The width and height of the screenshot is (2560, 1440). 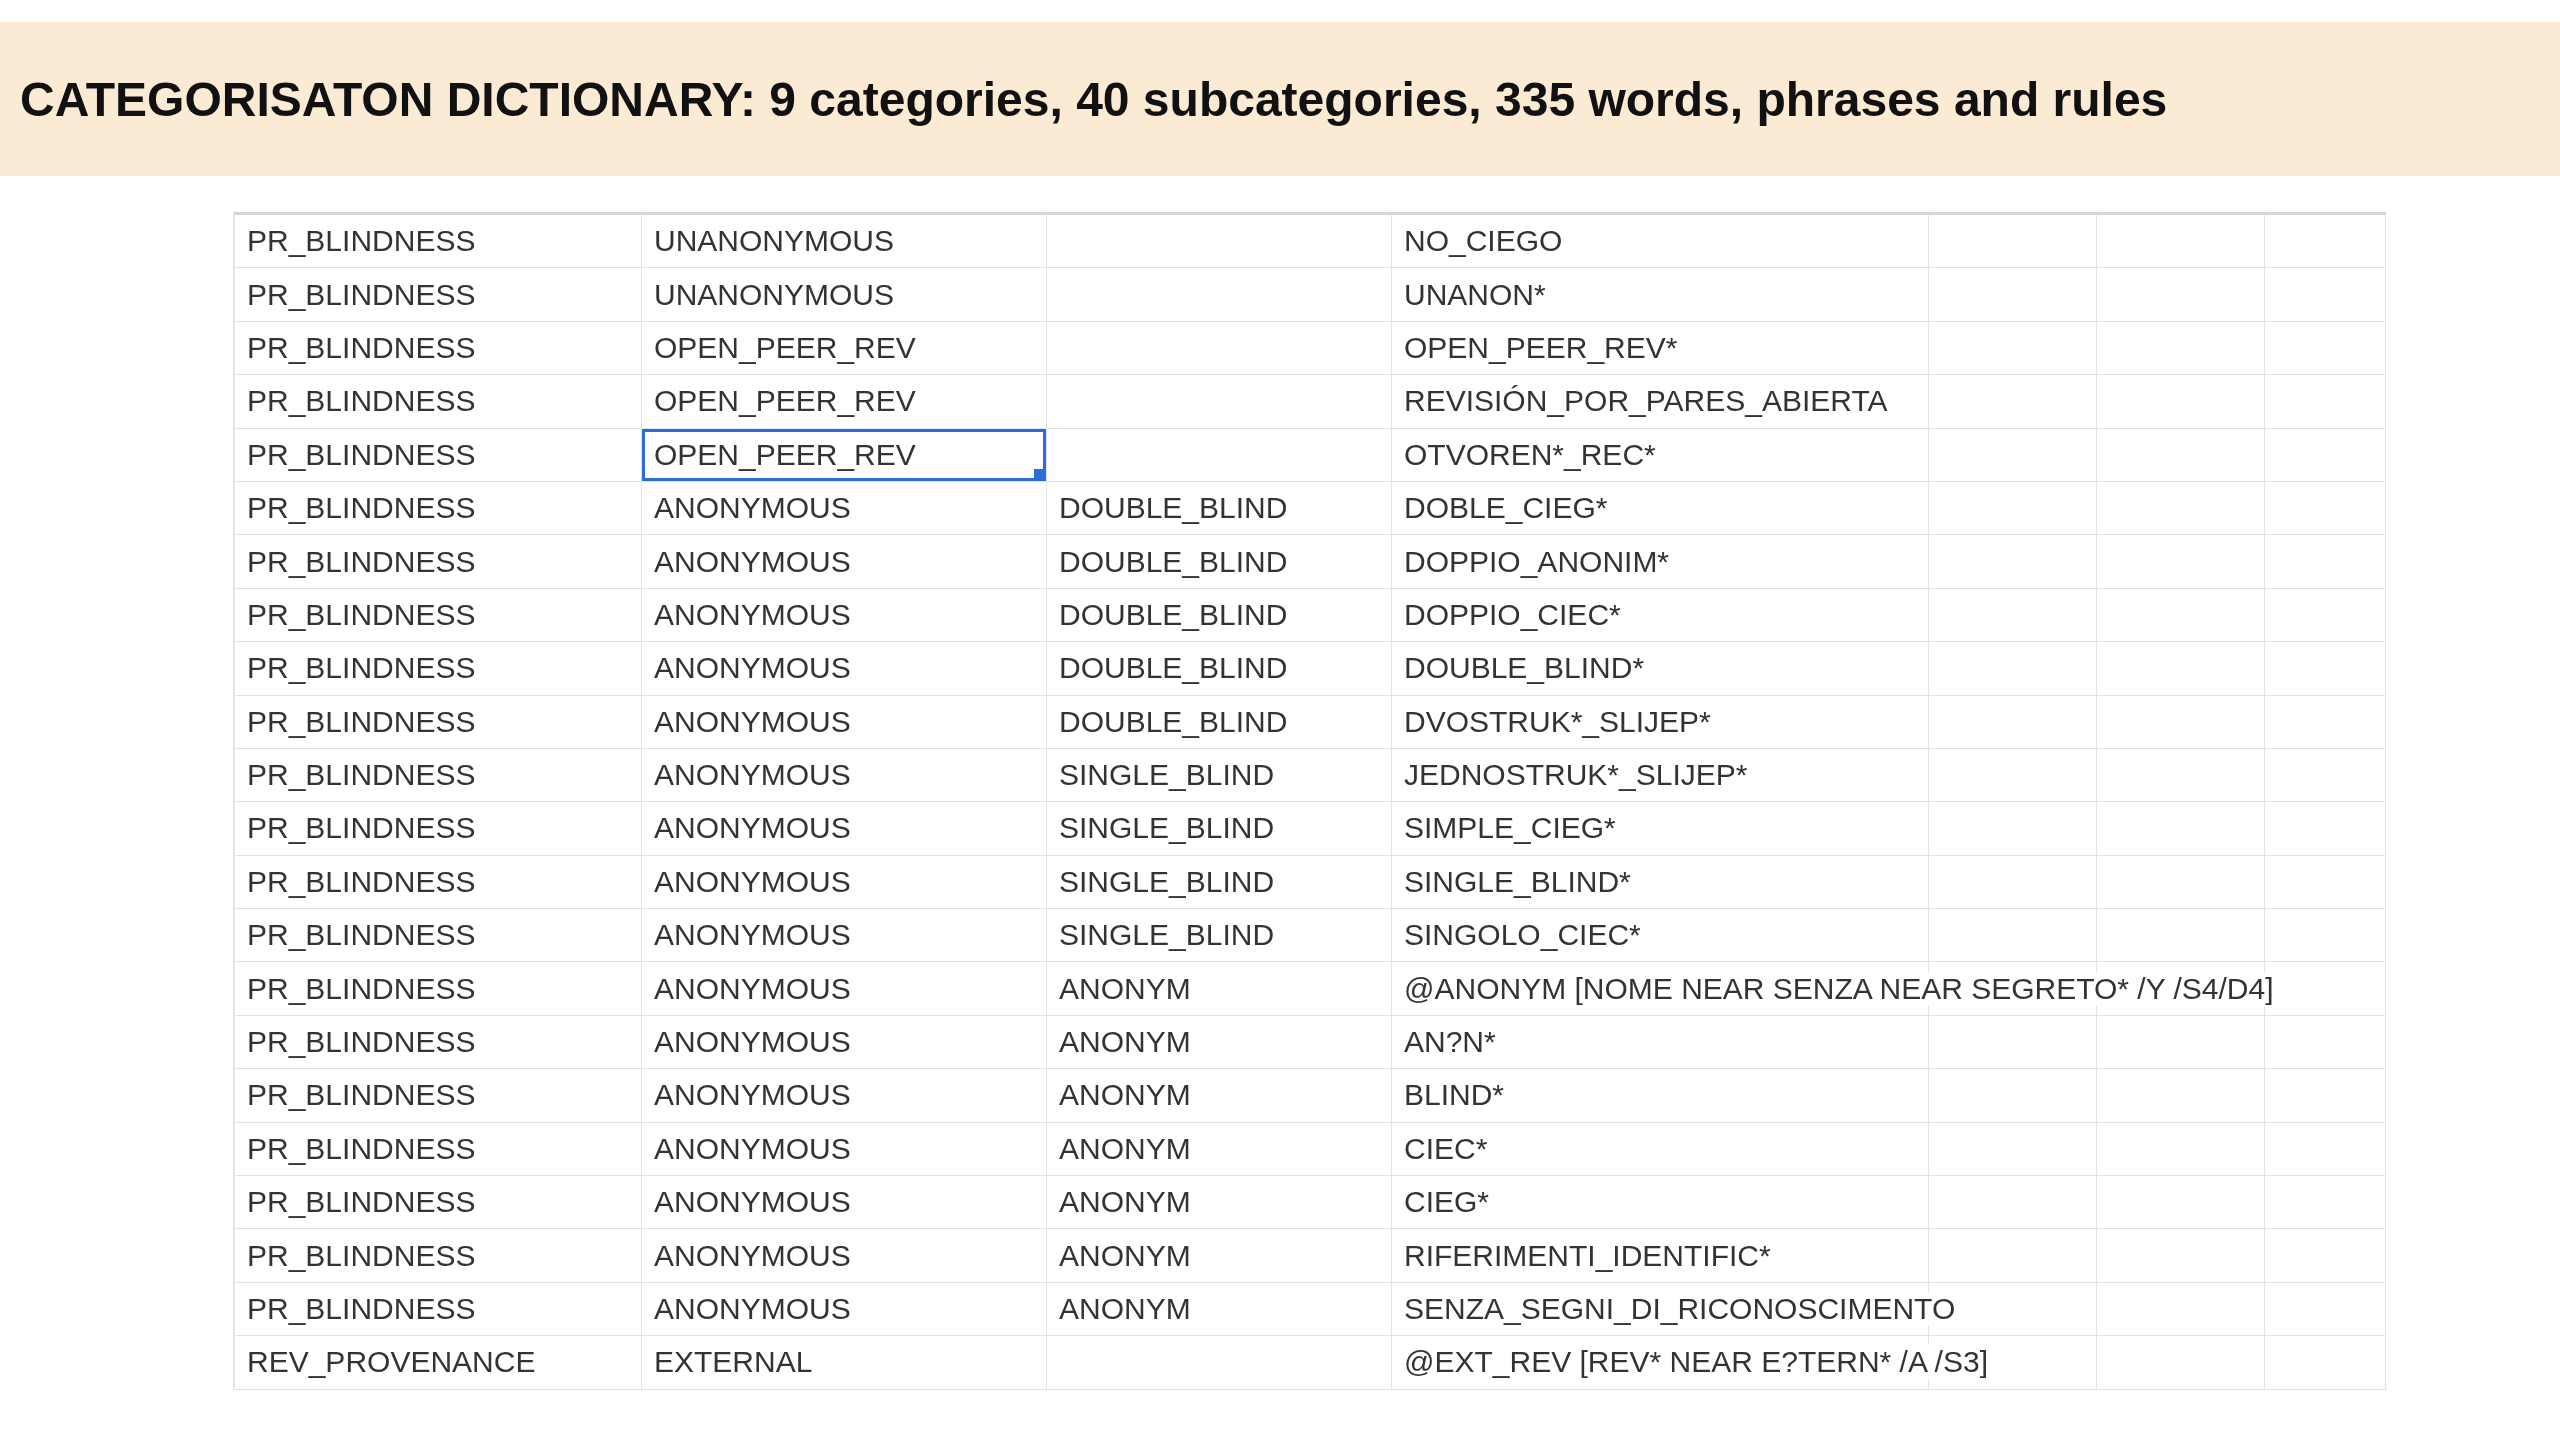 I want to click on table-cell: DVOSTRUK*_SLIJEP*, so click(x=1889, y=722).